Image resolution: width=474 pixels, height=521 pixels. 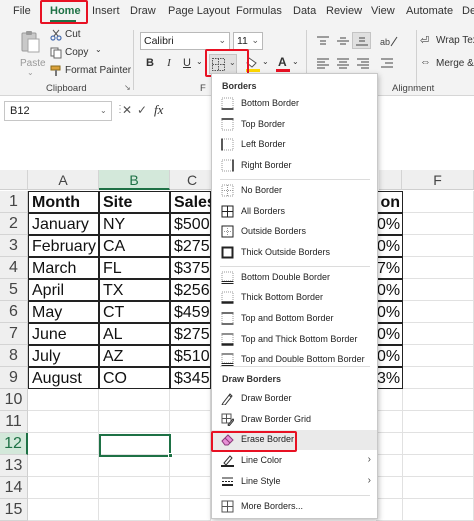 I want to click on paste-dropdown-arrow: ⌄, so click(x=30, y=72).